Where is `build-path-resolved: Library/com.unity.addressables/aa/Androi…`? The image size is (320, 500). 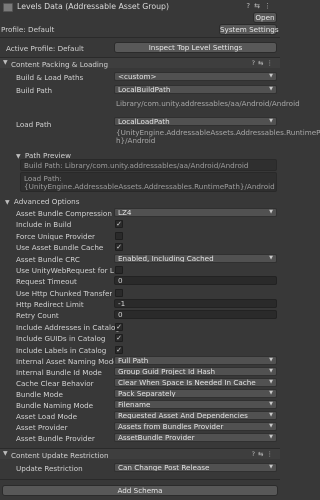 build-path-resolved: Library/com.unity.addressables/aa/Androi… is located at coordinates (208, 103).